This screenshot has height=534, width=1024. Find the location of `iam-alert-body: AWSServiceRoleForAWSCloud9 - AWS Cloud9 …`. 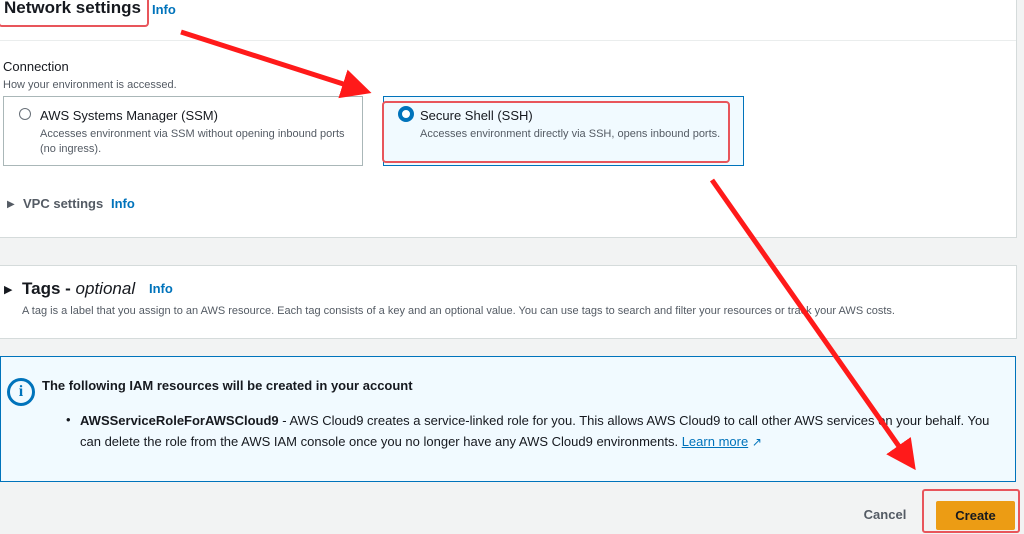

iam-alert-body: AWSServiceRoleForAWSCloud9 - AWS Cloud9 … is located at coordinates (540, 431).